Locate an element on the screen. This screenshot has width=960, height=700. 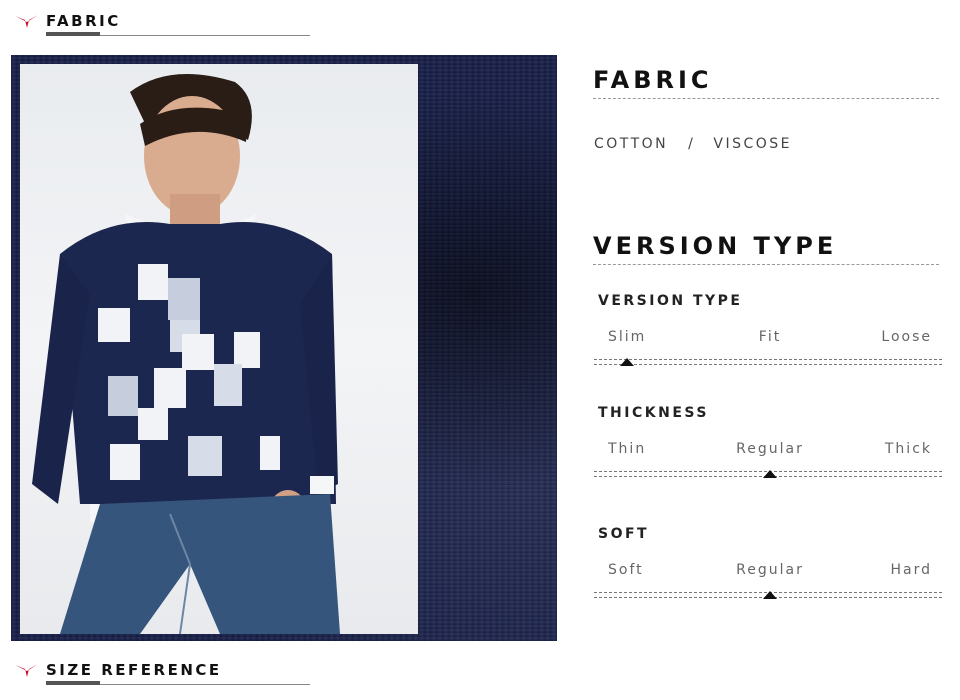
scale-option-slim: Slim is located at coordinates (627, 337).